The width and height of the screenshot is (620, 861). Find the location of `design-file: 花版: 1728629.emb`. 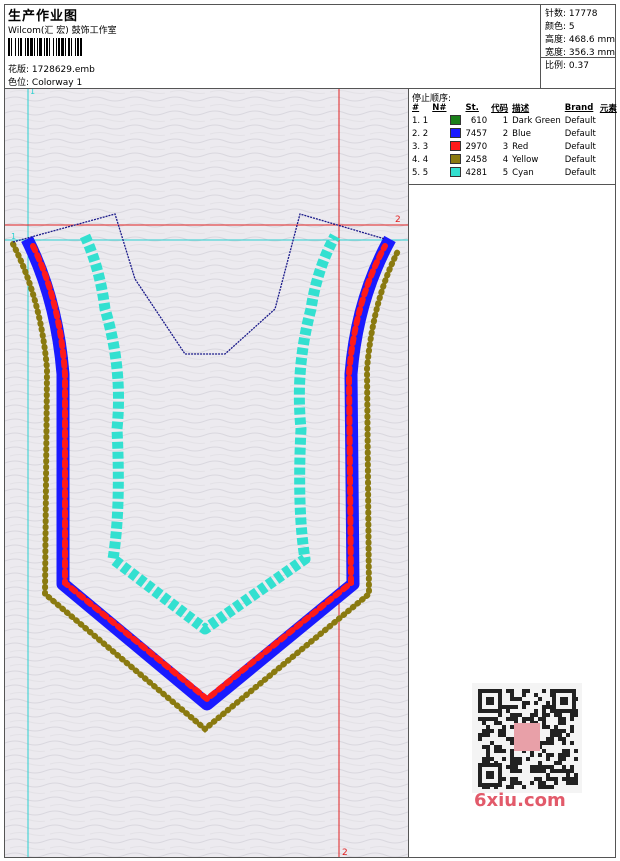

design-file: 花版: 1728629.emb is located at coordinates (51, 68).